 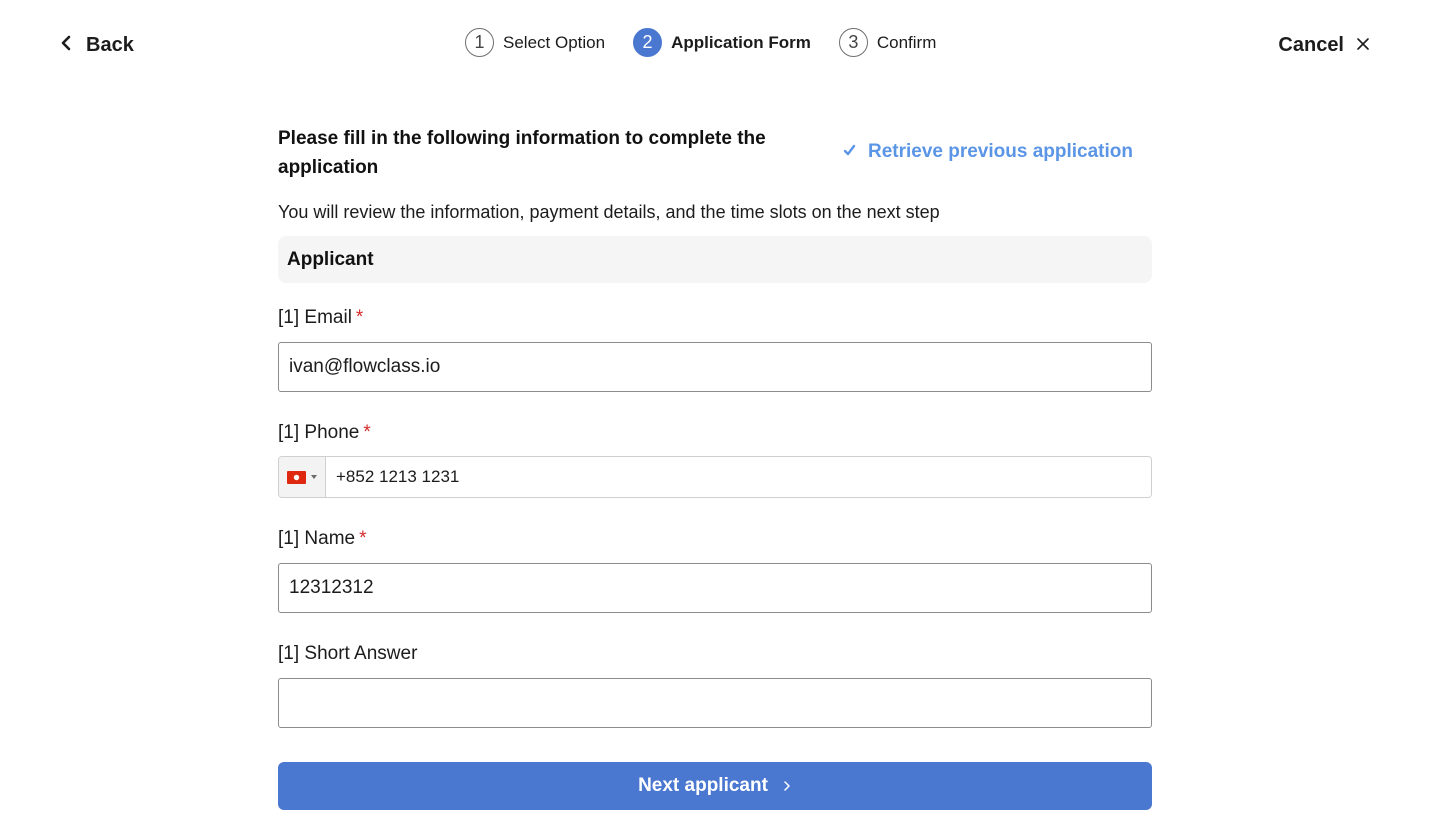 I want to click on name-label-text: [1] Name, so click(x=317, y=538).